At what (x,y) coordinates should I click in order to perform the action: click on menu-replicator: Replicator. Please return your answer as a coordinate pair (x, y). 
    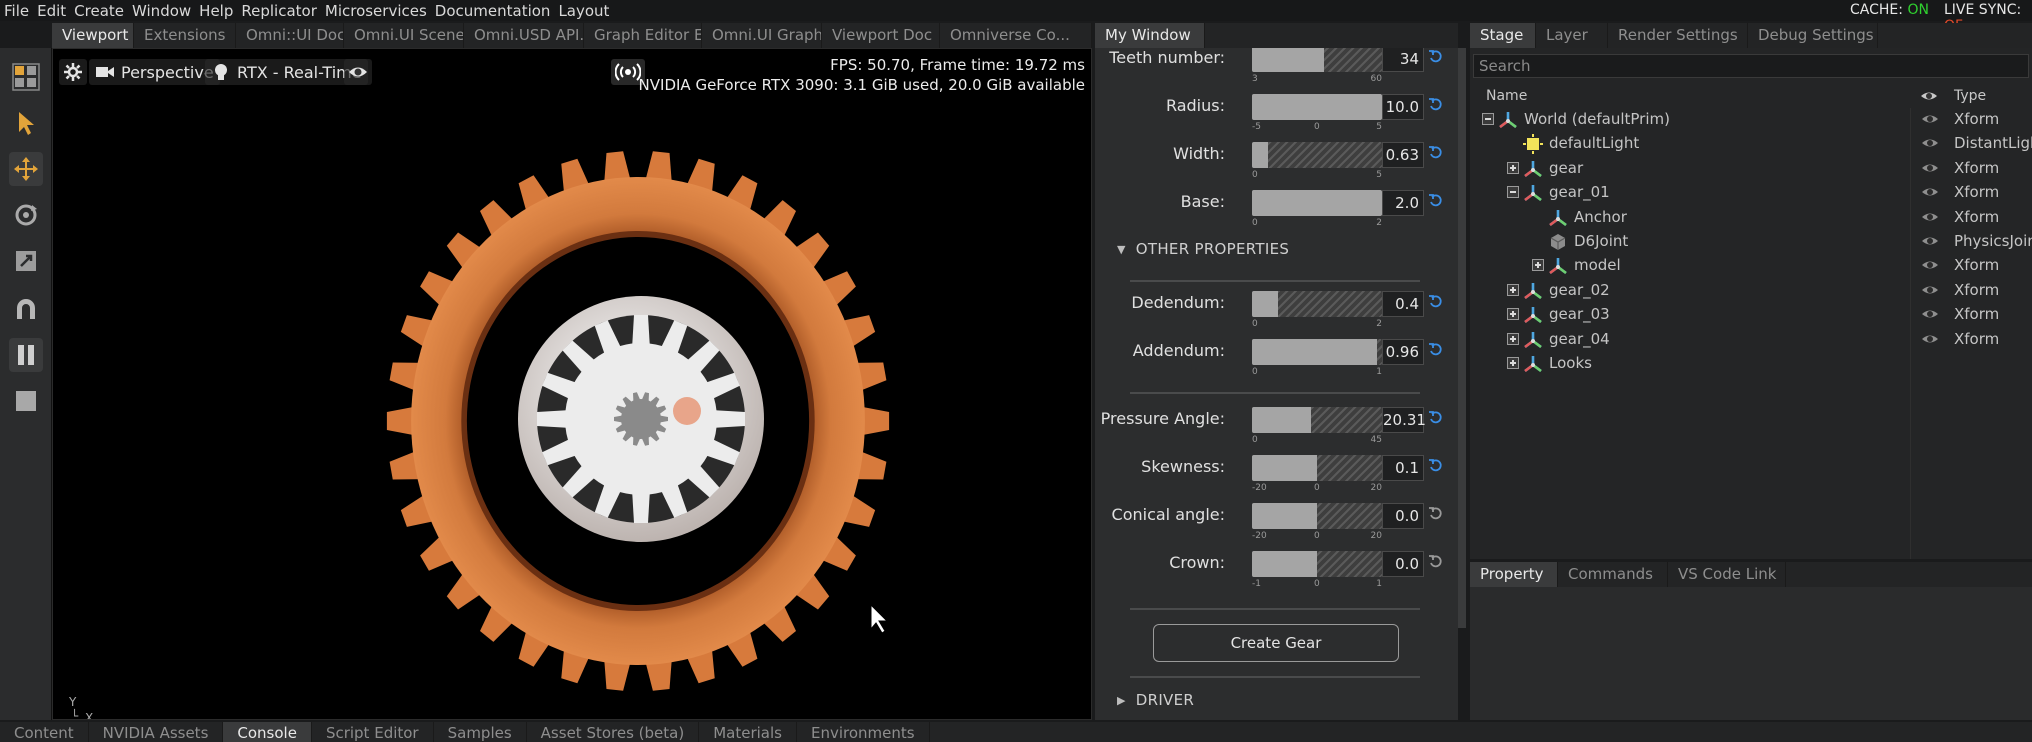
    Looking at the image, I should click on (279, 11).